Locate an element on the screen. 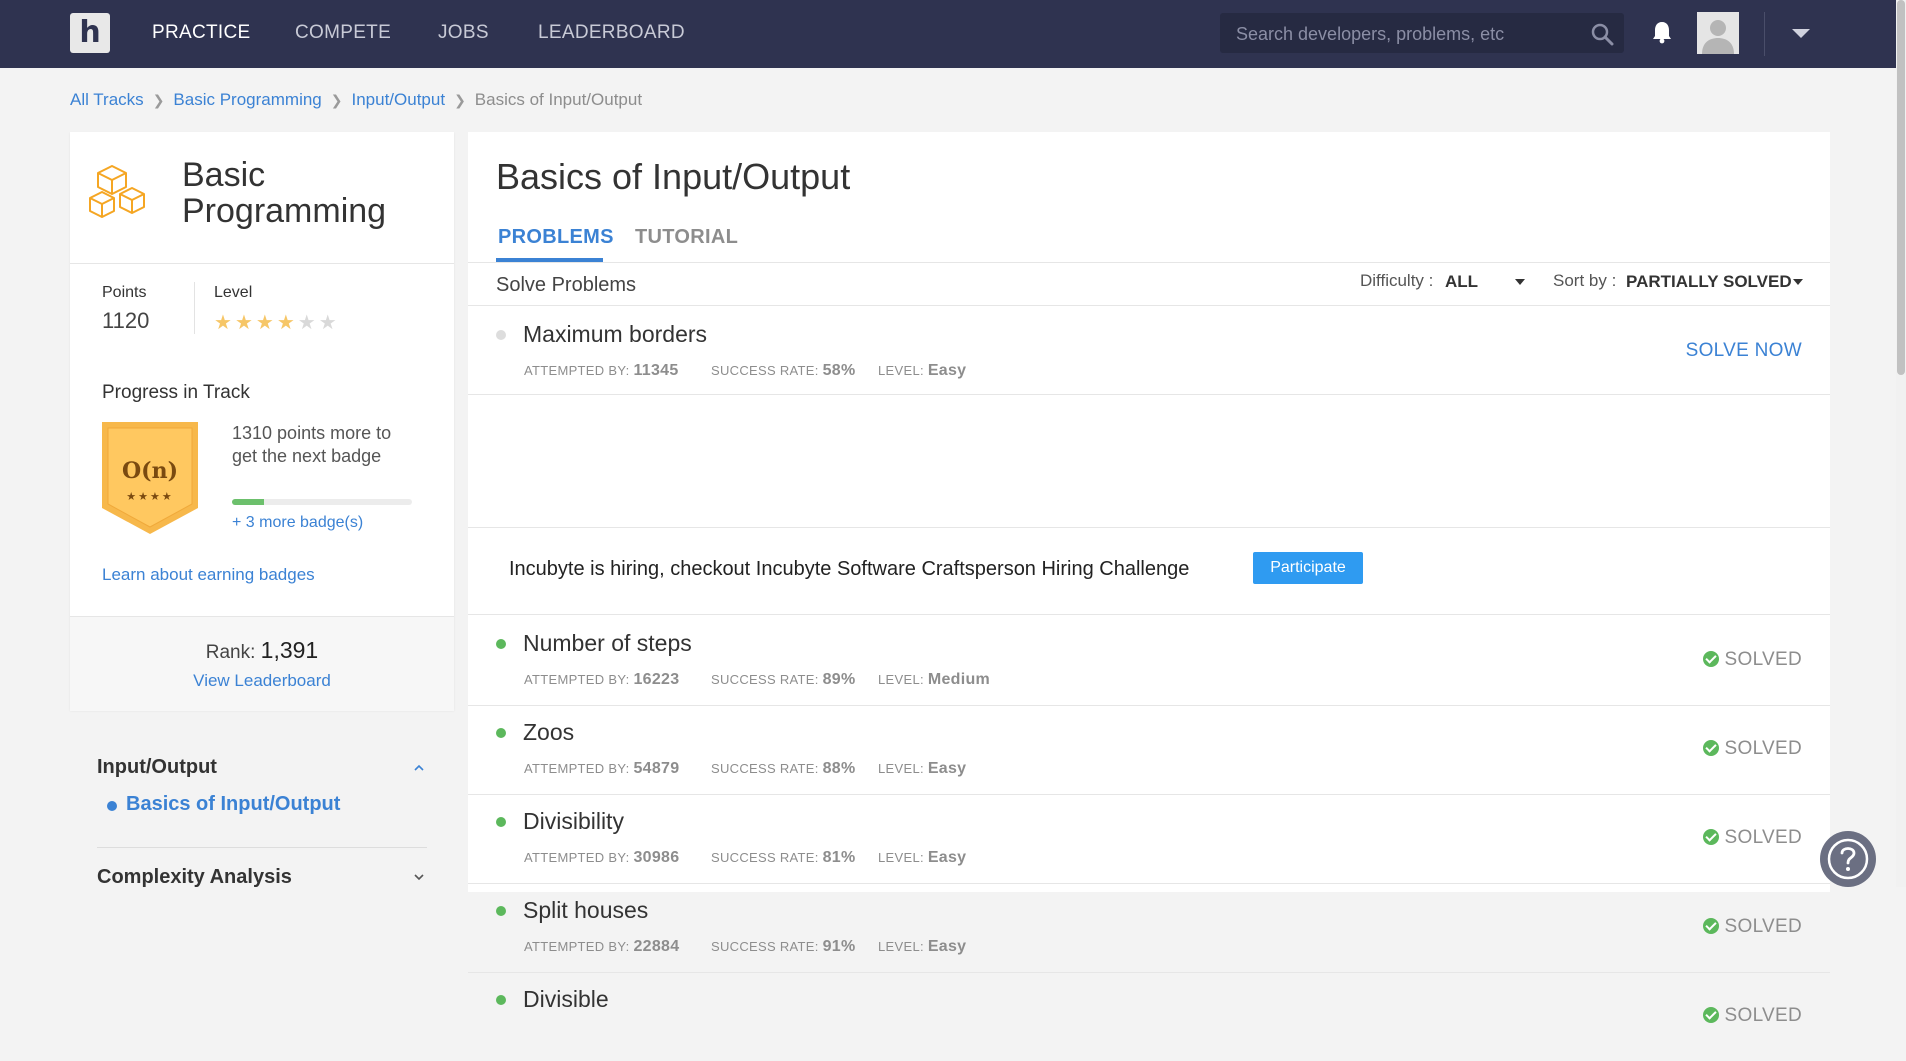  breadcrumb-all-tracks: All Tracks is located at coordinates (107, 99).